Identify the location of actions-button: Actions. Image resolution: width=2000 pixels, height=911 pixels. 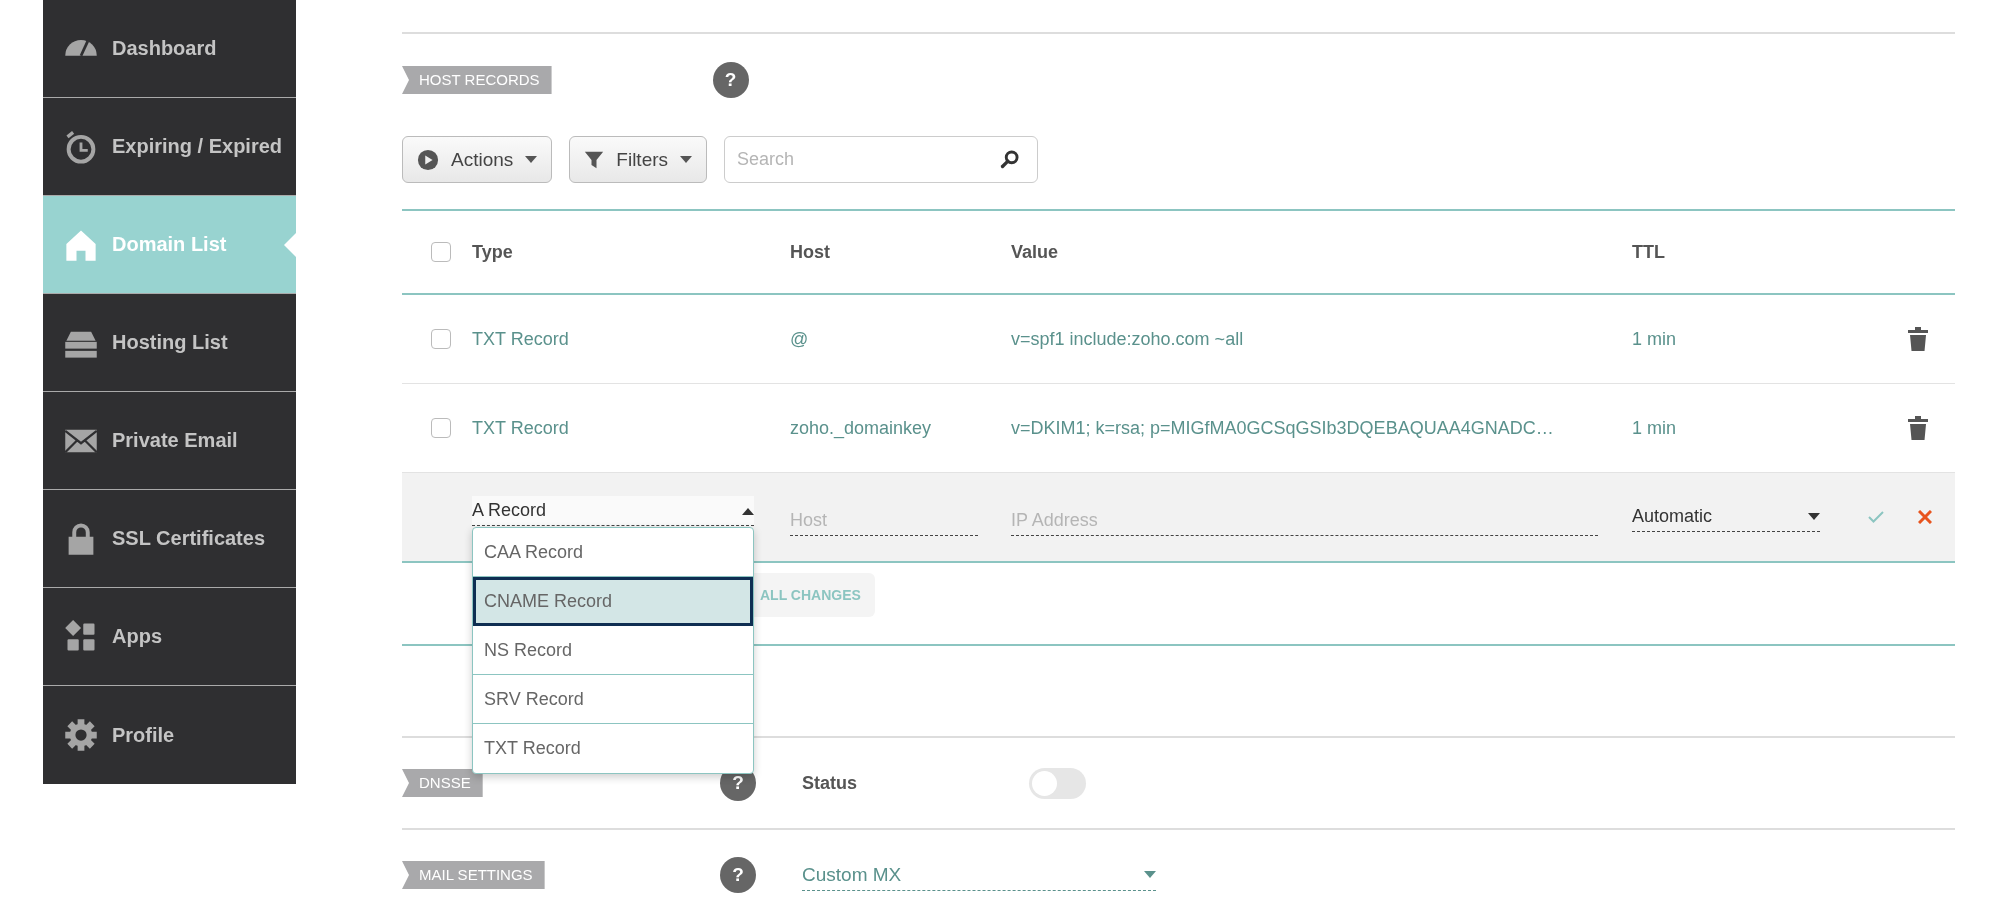
(477, 159).